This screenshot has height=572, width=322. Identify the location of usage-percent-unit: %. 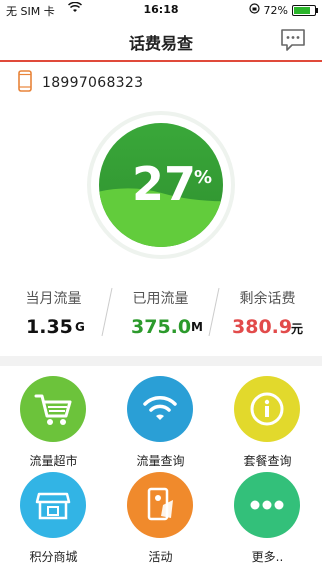
(203, 177).